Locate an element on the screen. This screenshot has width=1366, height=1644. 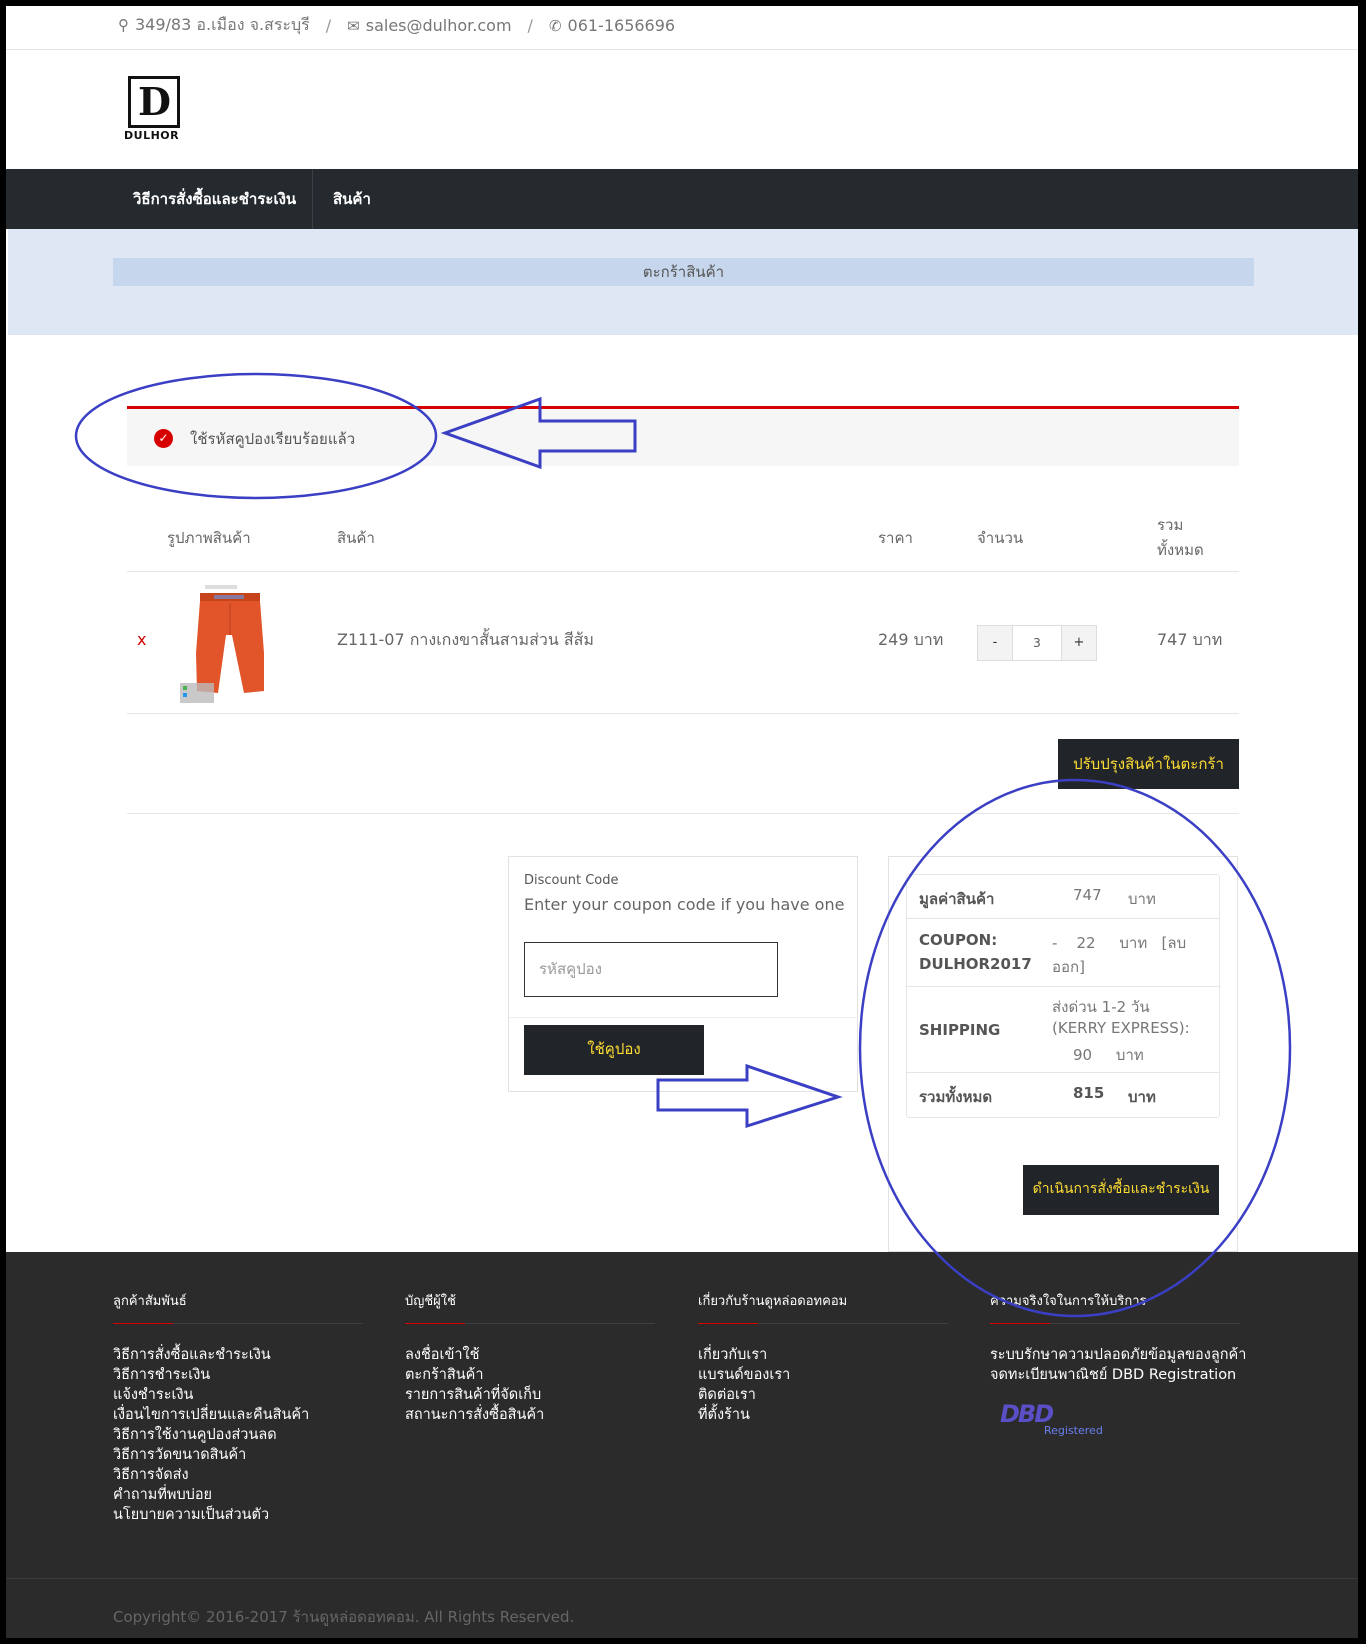
subtotal-row: มูลค่าสินค้า 747 บาท is located at coordinates (1063, 897).